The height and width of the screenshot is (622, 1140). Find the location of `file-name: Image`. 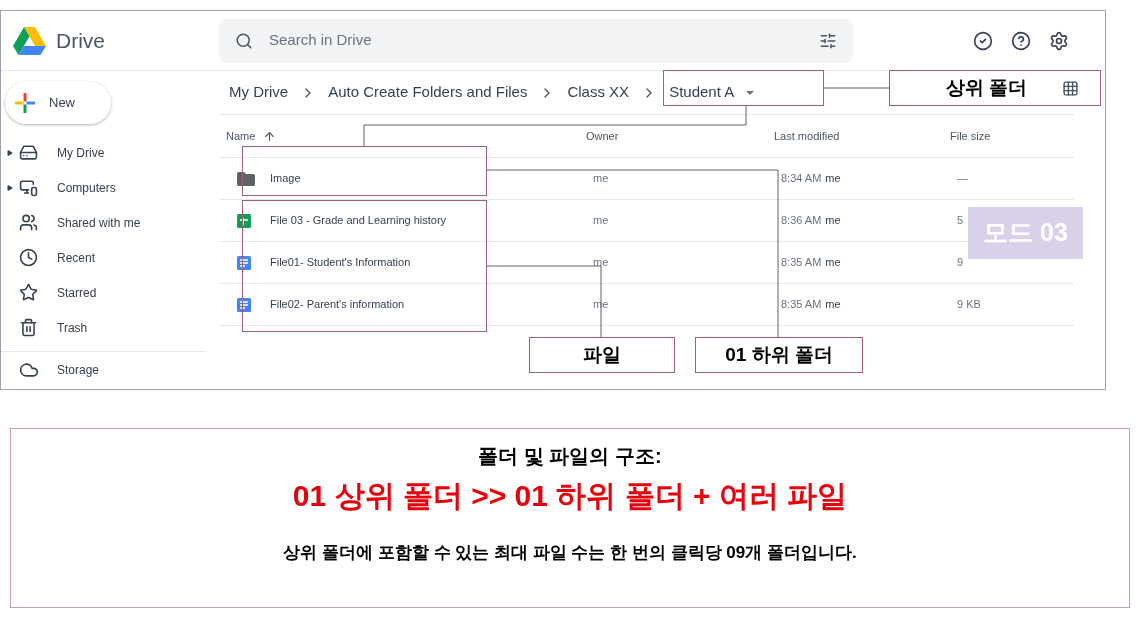

file-name: Image is located at coordinates (285, 179).